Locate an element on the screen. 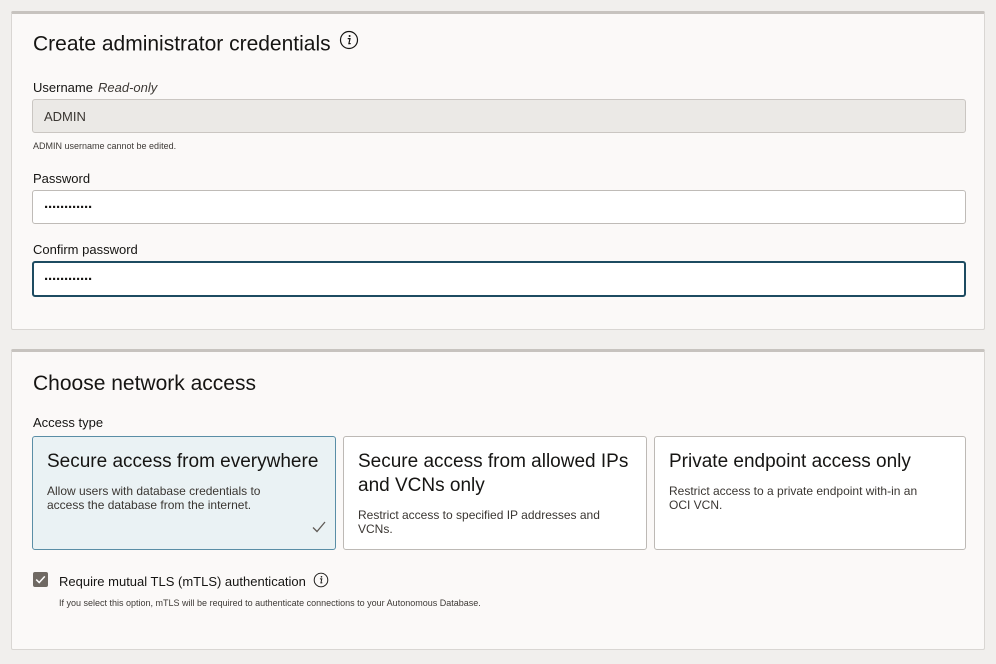 Image resolution: width=996 pixels, height=664 pixels. username-value: ADMIN is located at coordinates (65, 116).